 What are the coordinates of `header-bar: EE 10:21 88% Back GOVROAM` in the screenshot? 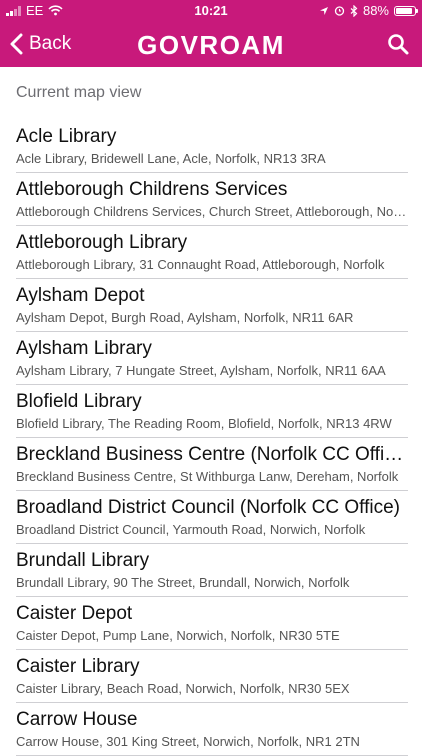 It's located at (211, 33).